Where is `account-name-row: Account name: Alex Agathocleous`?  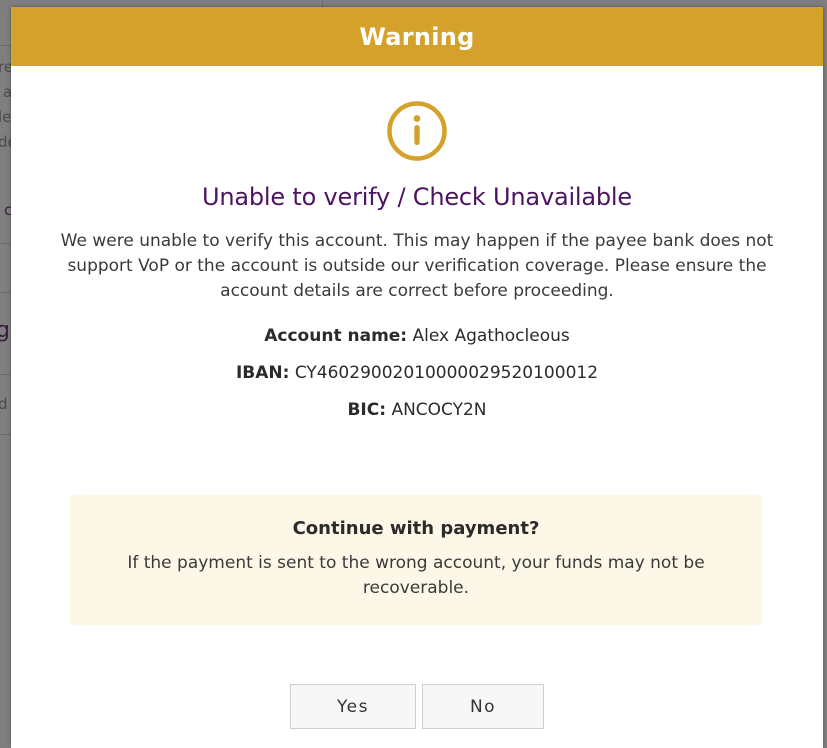 account-name-row: Account name: Alex Agathocleous is located at coordinates (417, 336).